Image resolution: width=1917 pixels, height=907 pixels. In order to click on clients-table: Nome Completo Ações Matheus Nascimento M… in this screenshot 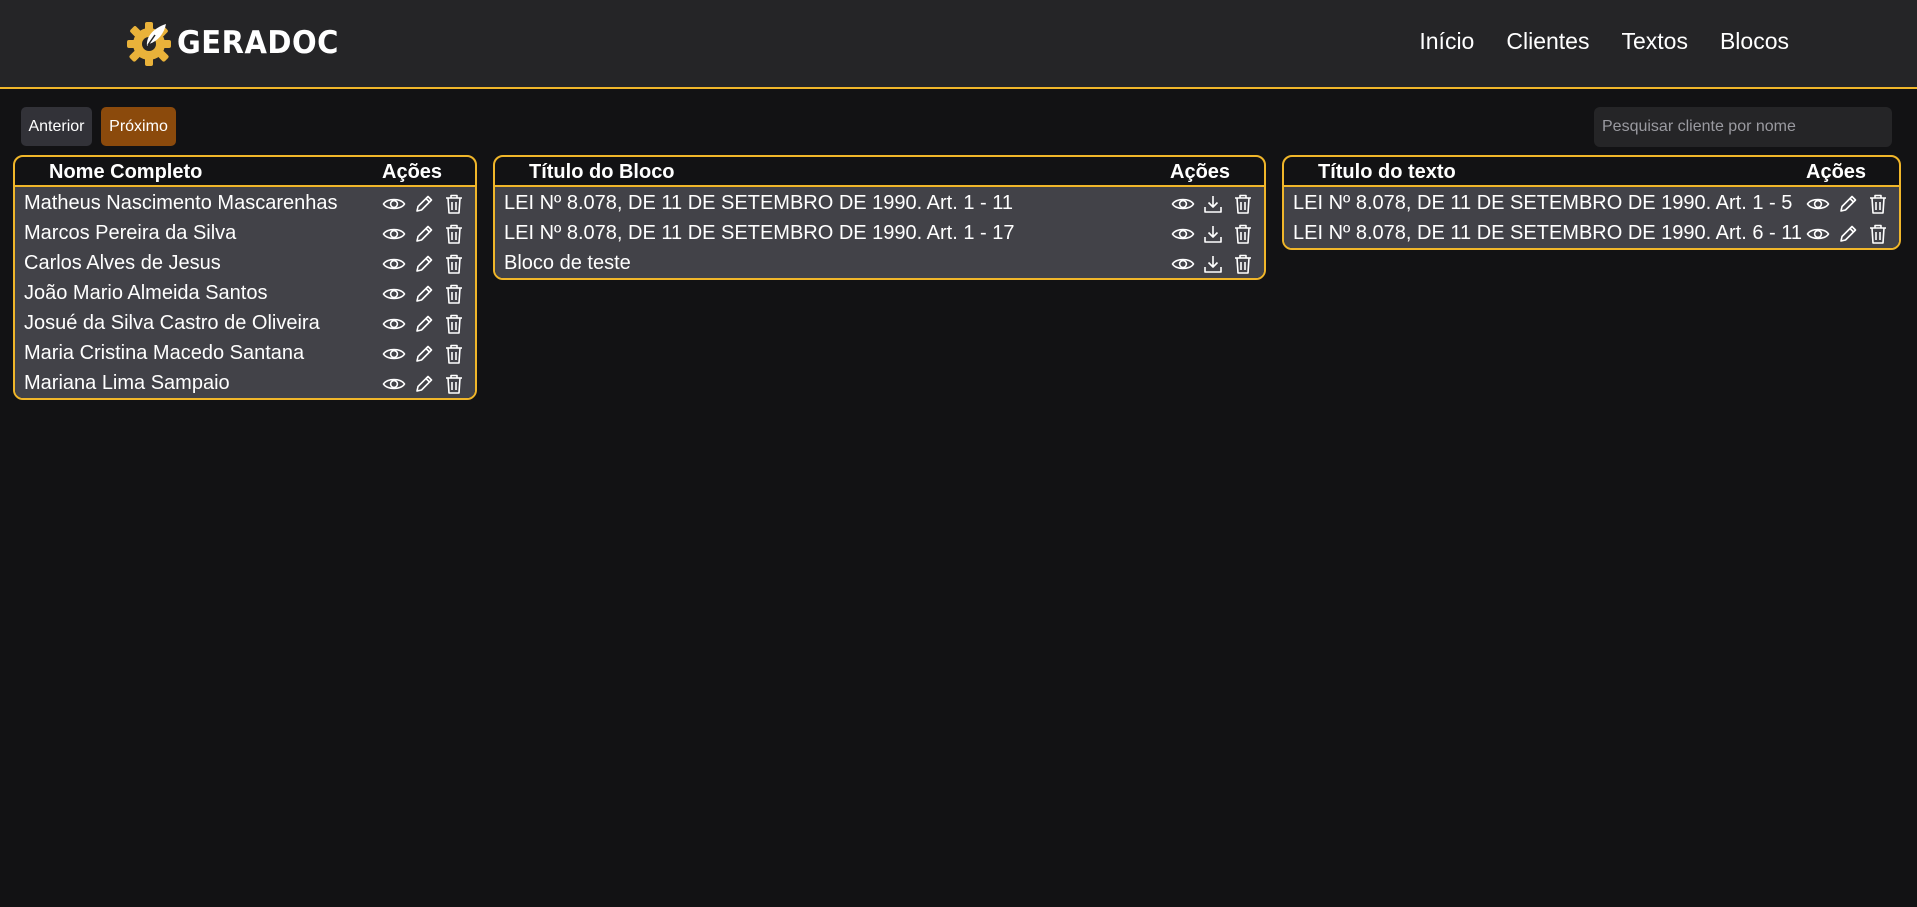, I will do `click(245, 277)`.